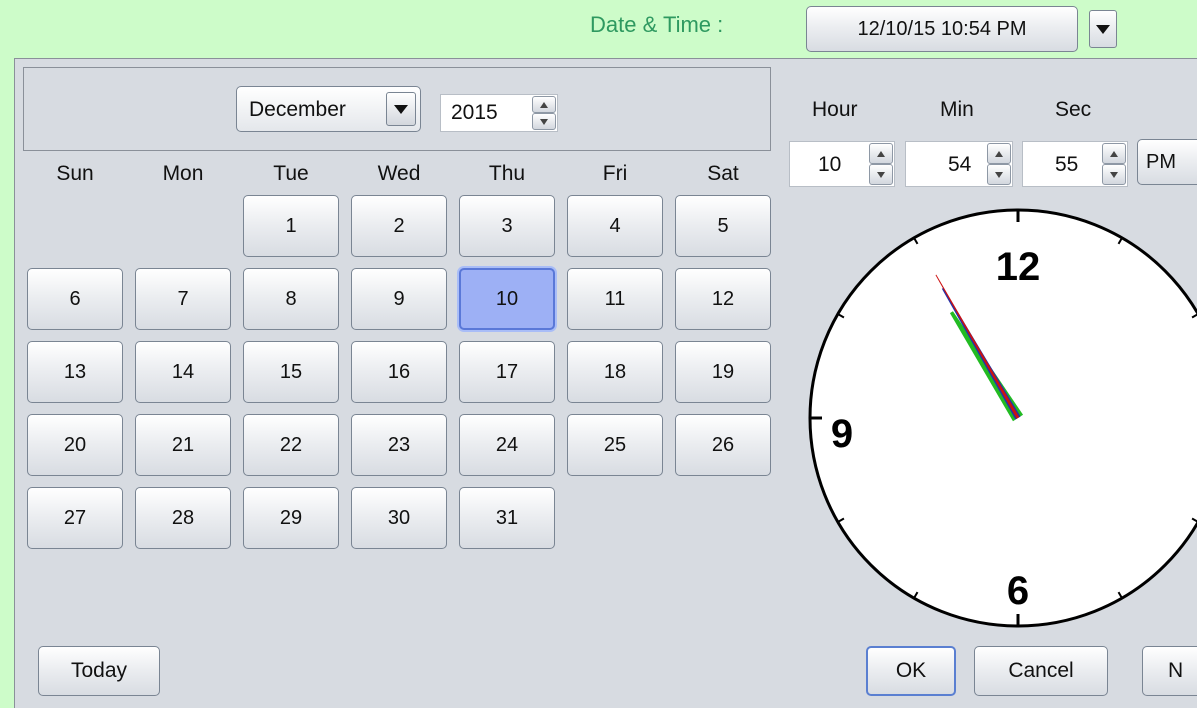 This screenshot has height=708, width=1197. Describe the element at coordinates (291, 372) in the screenshot. I see `day-button: 15` at that location.